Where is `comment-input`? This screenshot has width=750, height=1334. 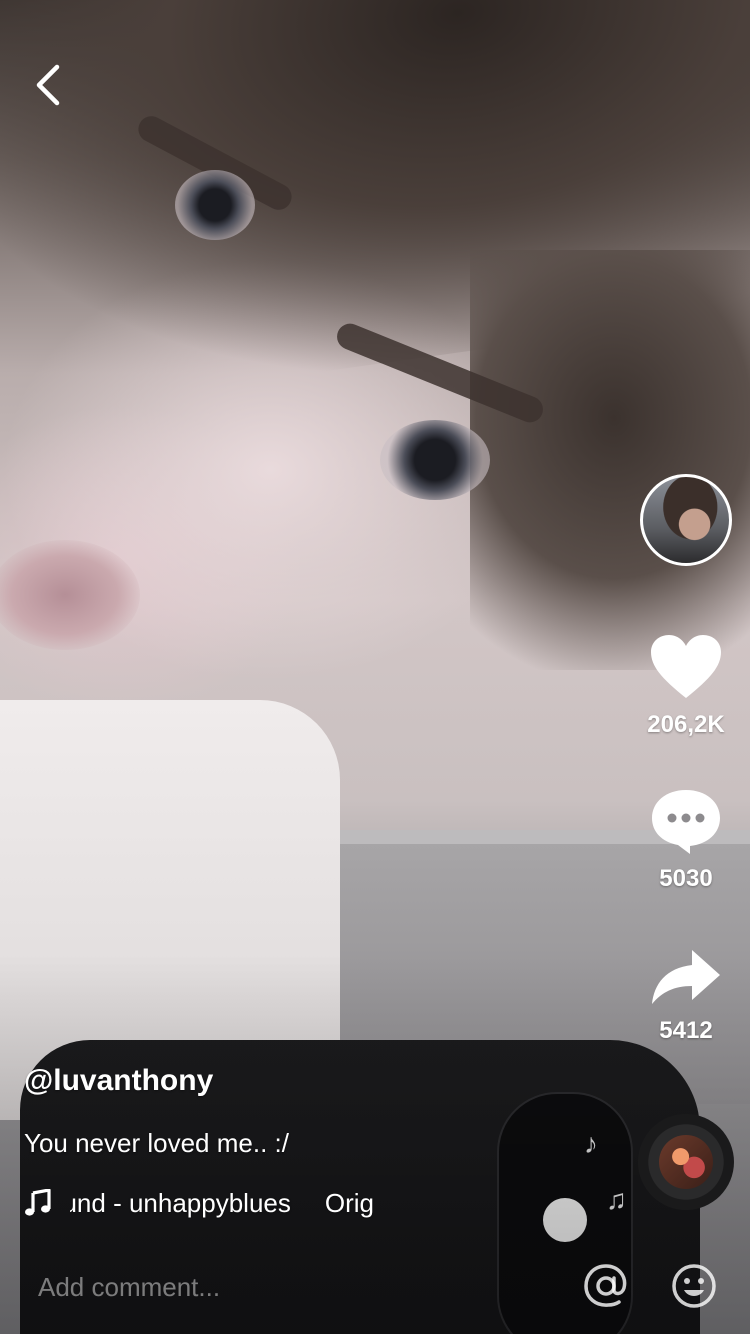 comment-input is located at coordinates (268, 1287).